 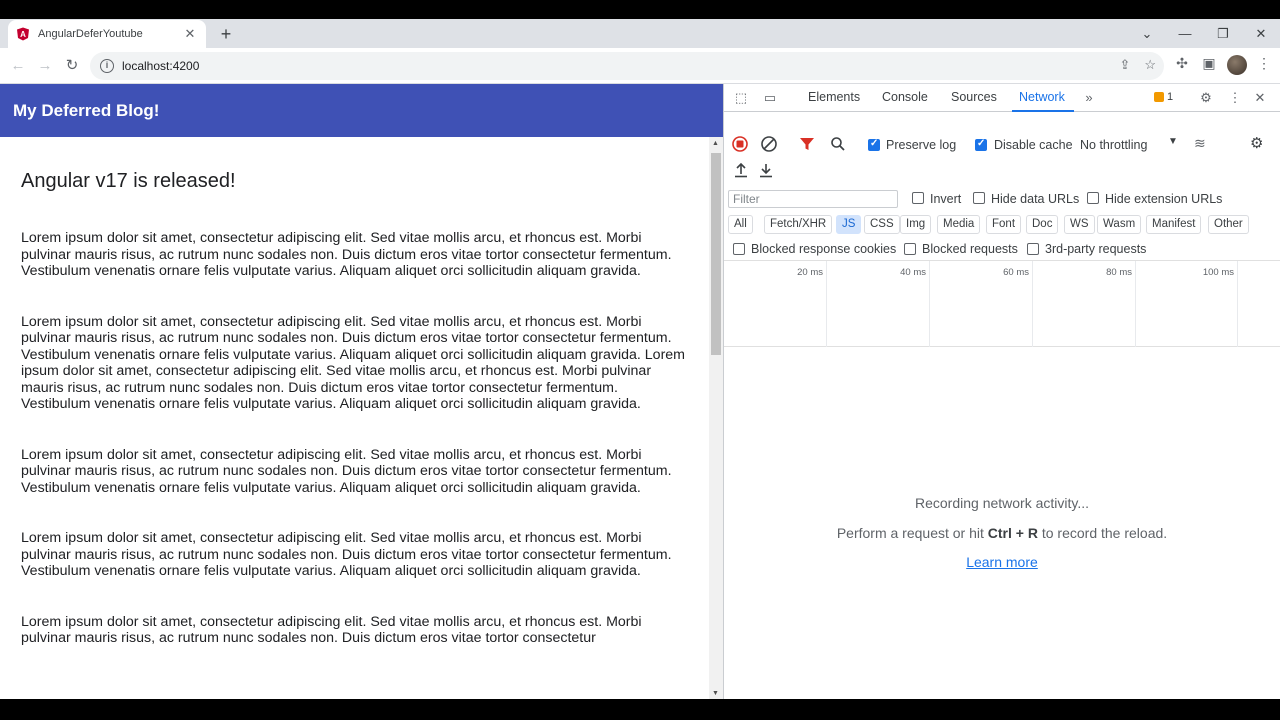 I want to click on throttling-dropdown-icon: ▼, so click(x=1173, y=141).